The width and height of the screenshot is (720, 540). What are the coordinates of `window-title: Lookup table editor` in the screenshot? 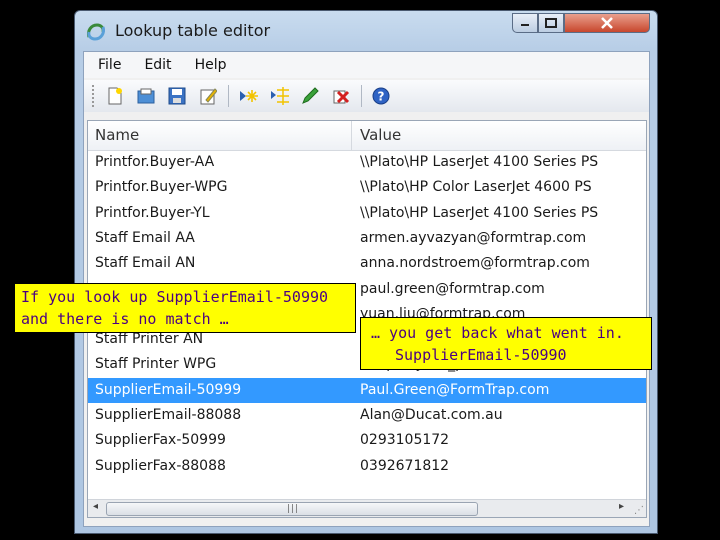 It's located at (193, 30).